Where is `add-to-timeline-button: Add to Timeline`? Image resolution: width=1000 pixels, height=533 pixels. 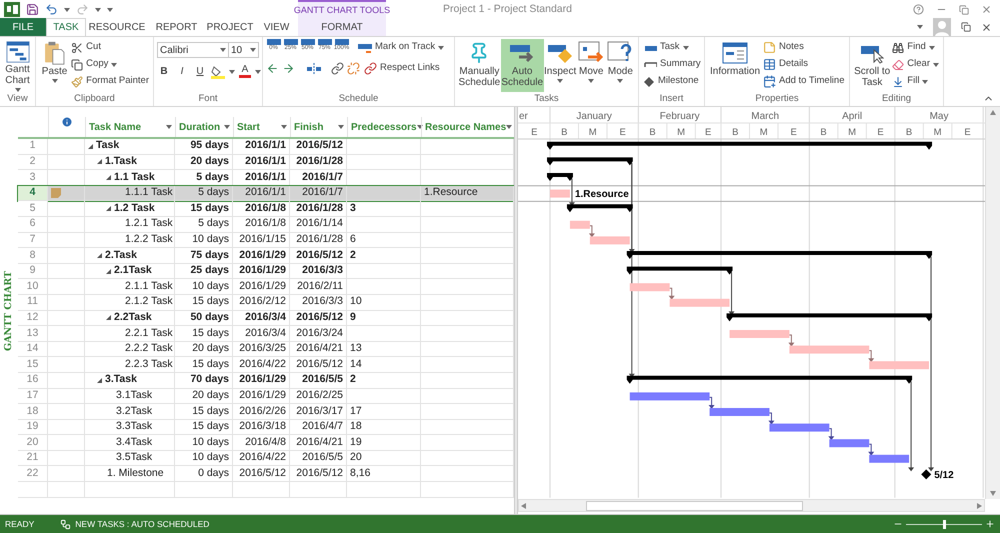 add-to-timeline-button: Add to Timeline is located at coordinates (804, 81).